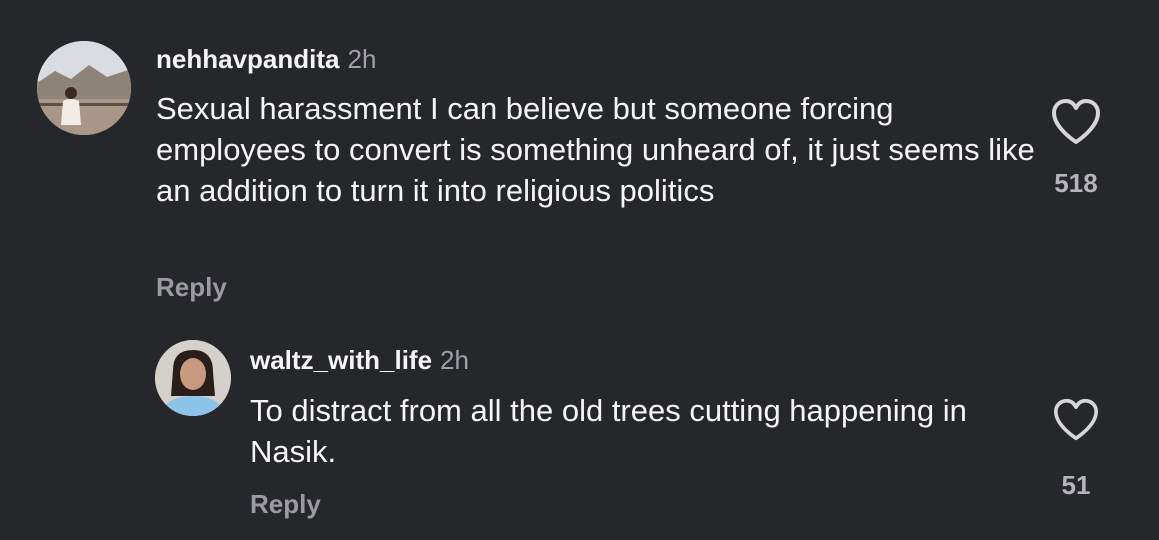  I want to click on comment-username: nehhavpandita 2h, so click(266, 59).